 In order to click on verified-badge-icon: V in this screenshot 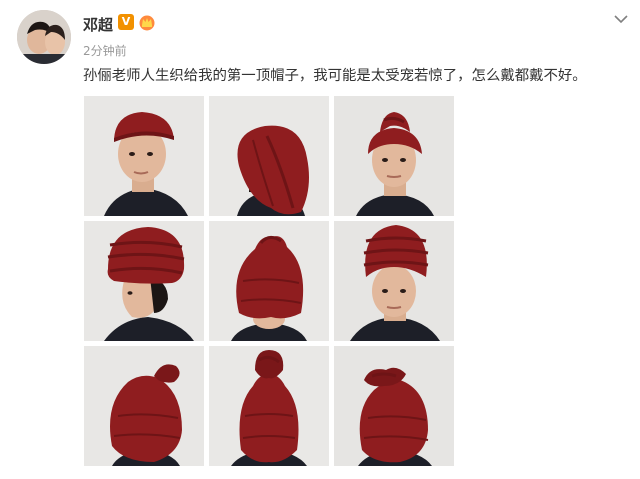, I will do `click(126, 22)`.